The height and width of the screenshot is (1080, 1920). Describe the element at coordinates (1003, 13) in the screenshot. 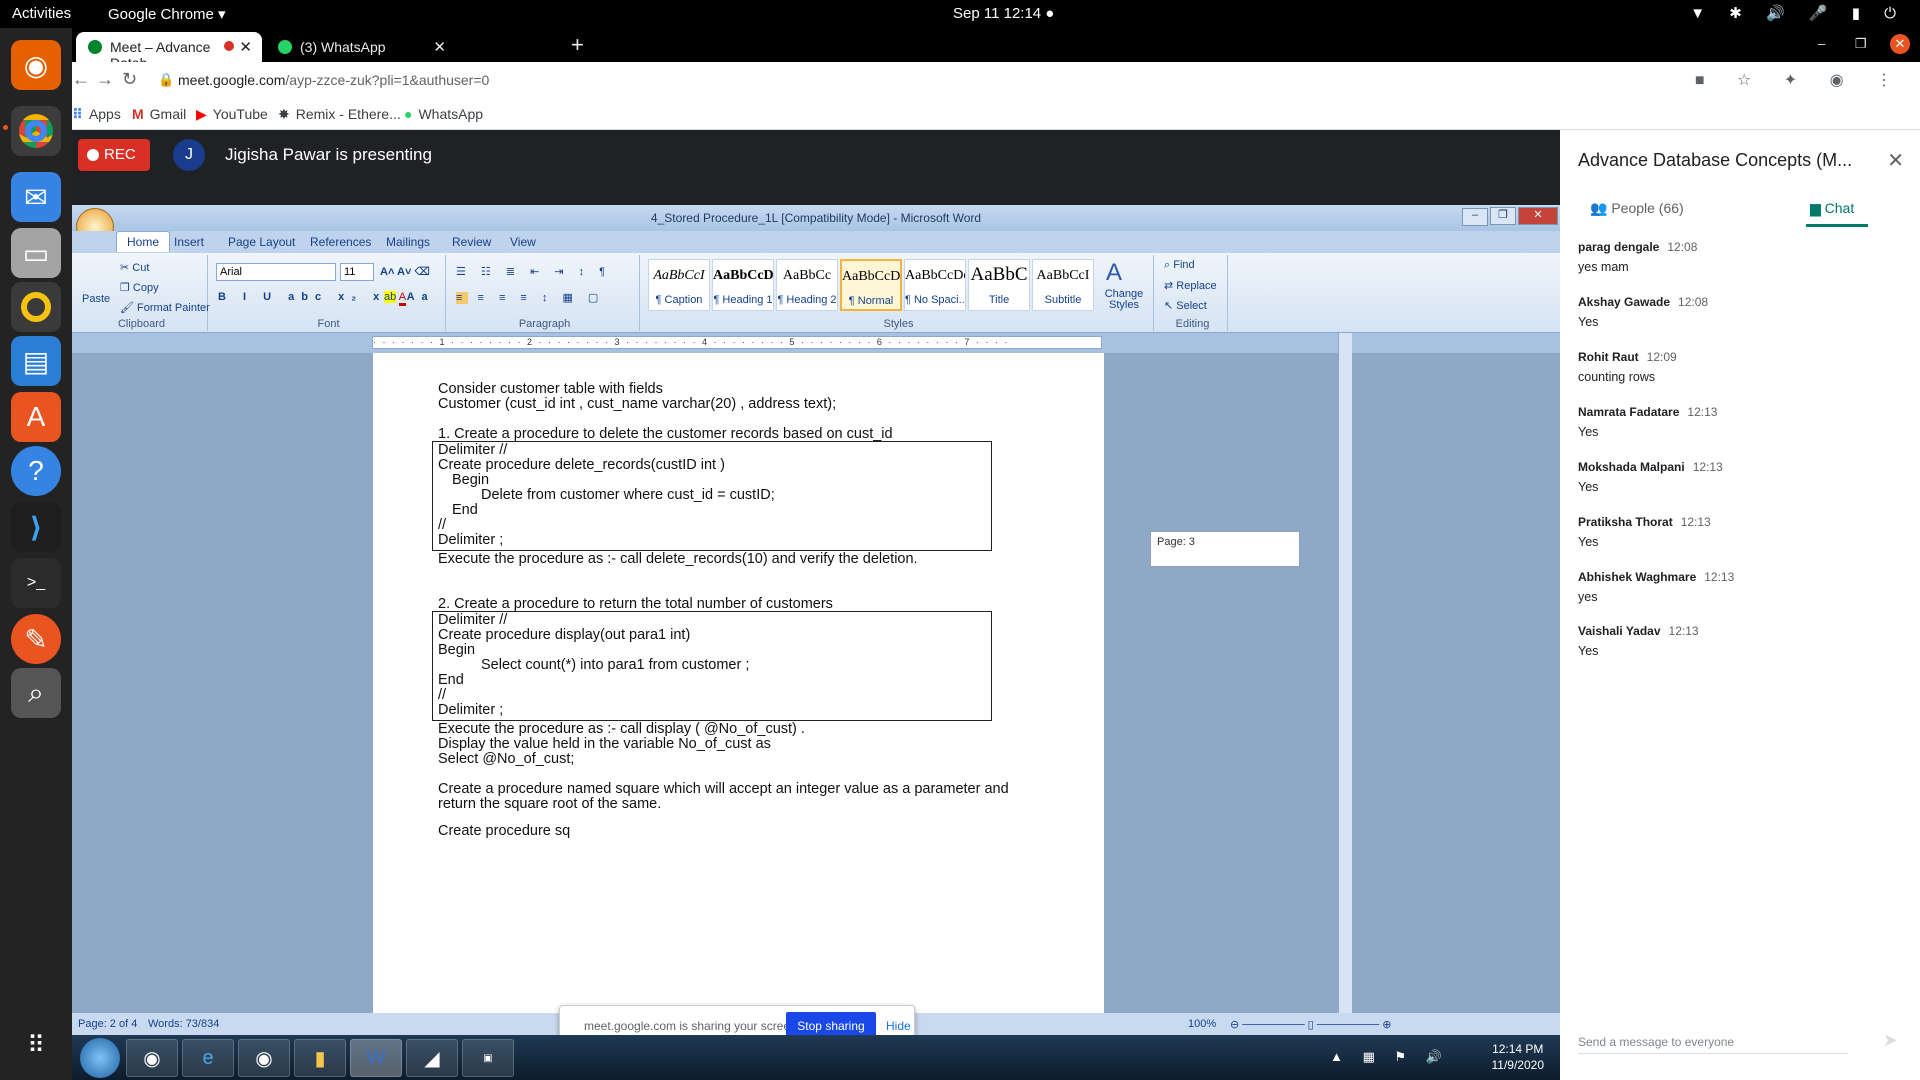

I see `system-clock: Sep 11 12:14 ●` at that location.